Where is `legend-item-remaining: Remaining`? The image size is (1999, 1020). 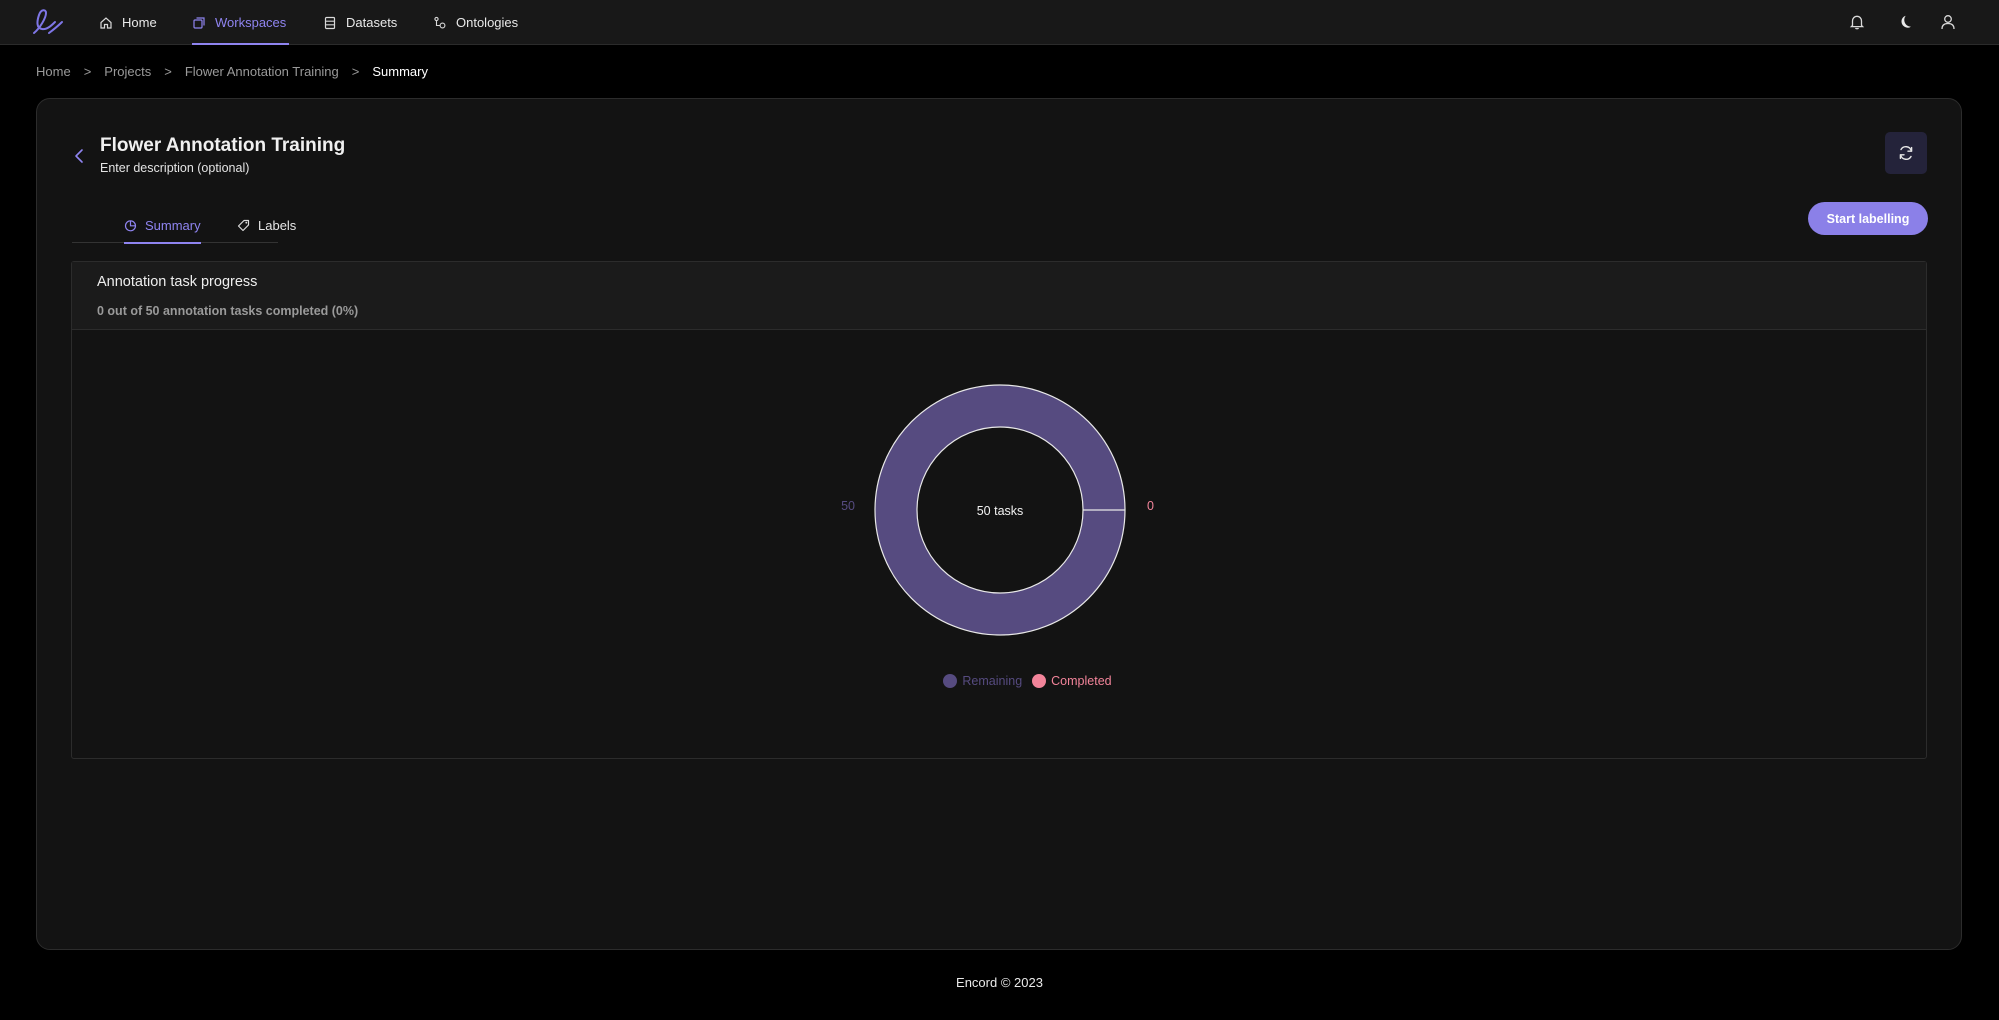
legend-item-remaining: Remaining is located at coordinates (982, 681).